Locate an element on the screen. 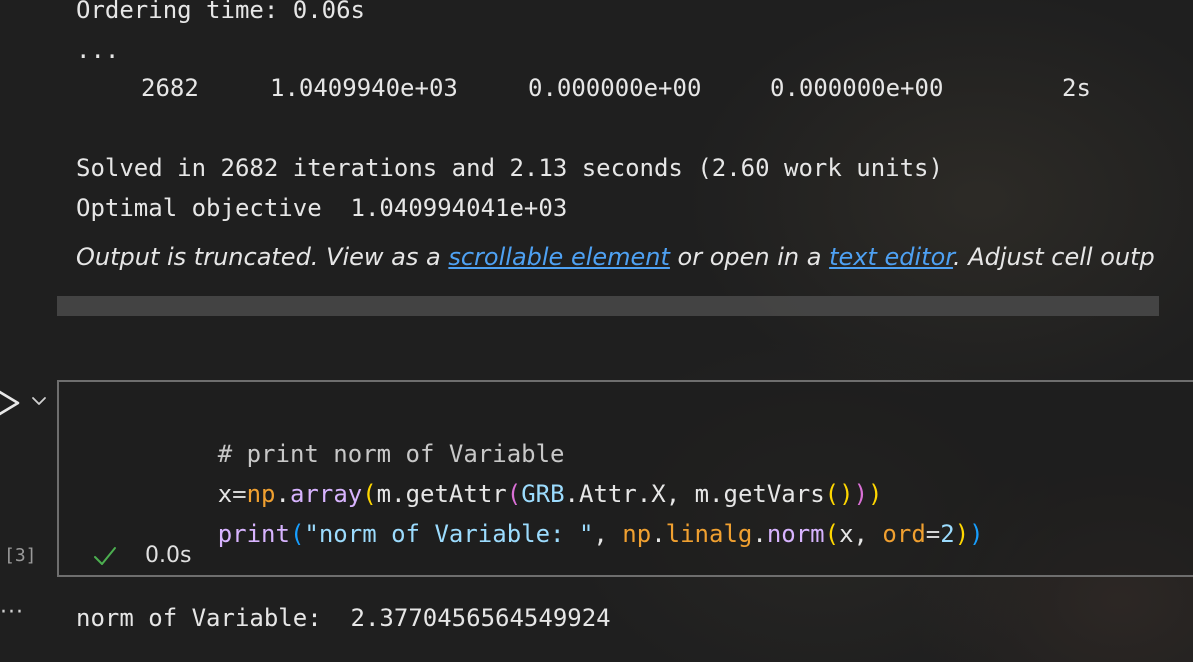  iteration-count: 2682 is located at coordinates (170, 88).